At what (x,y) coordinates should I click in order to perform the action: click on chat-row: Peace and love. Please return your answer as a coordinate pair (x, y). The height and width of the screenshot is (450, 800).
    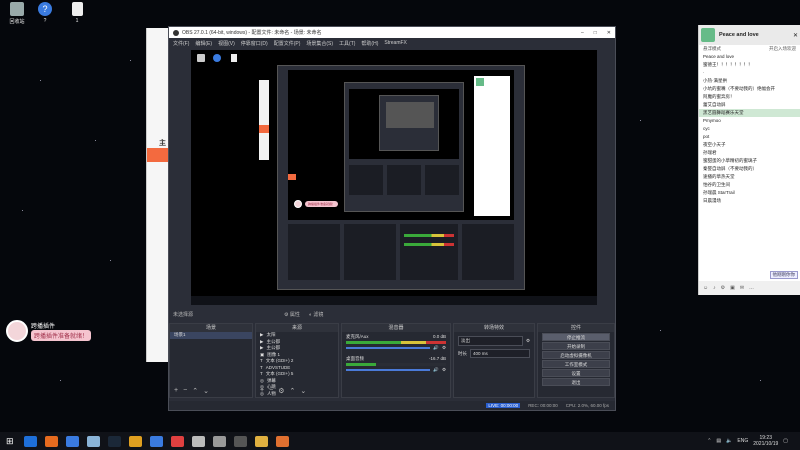
    Looking at the image, I should click on (749, 57).